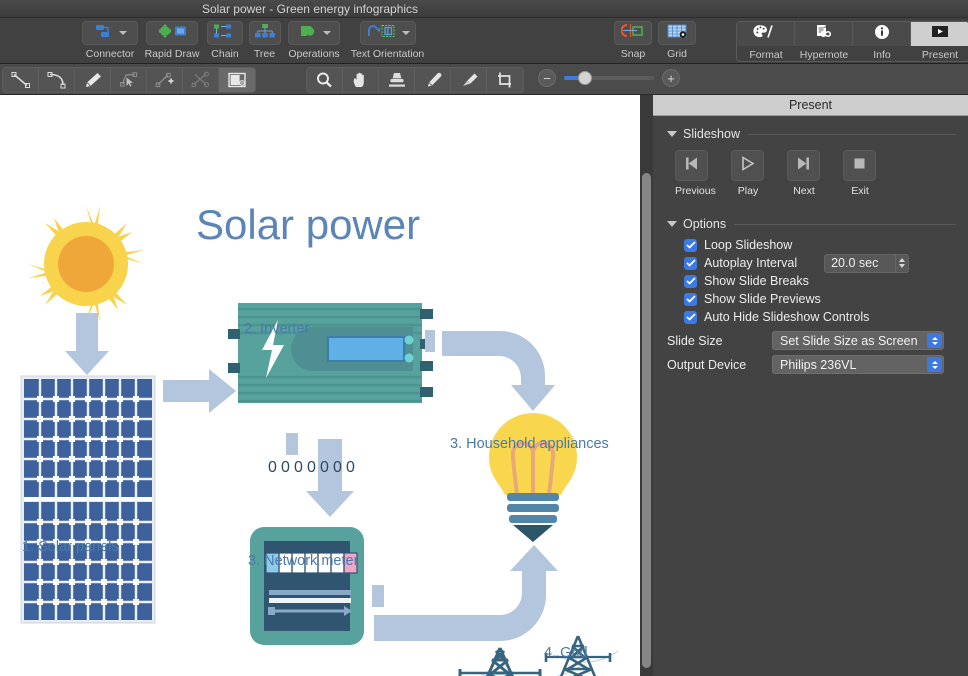 The width and height of the screenshot is (968, 676). I want to click on play-button: Play, so click(748, 173).